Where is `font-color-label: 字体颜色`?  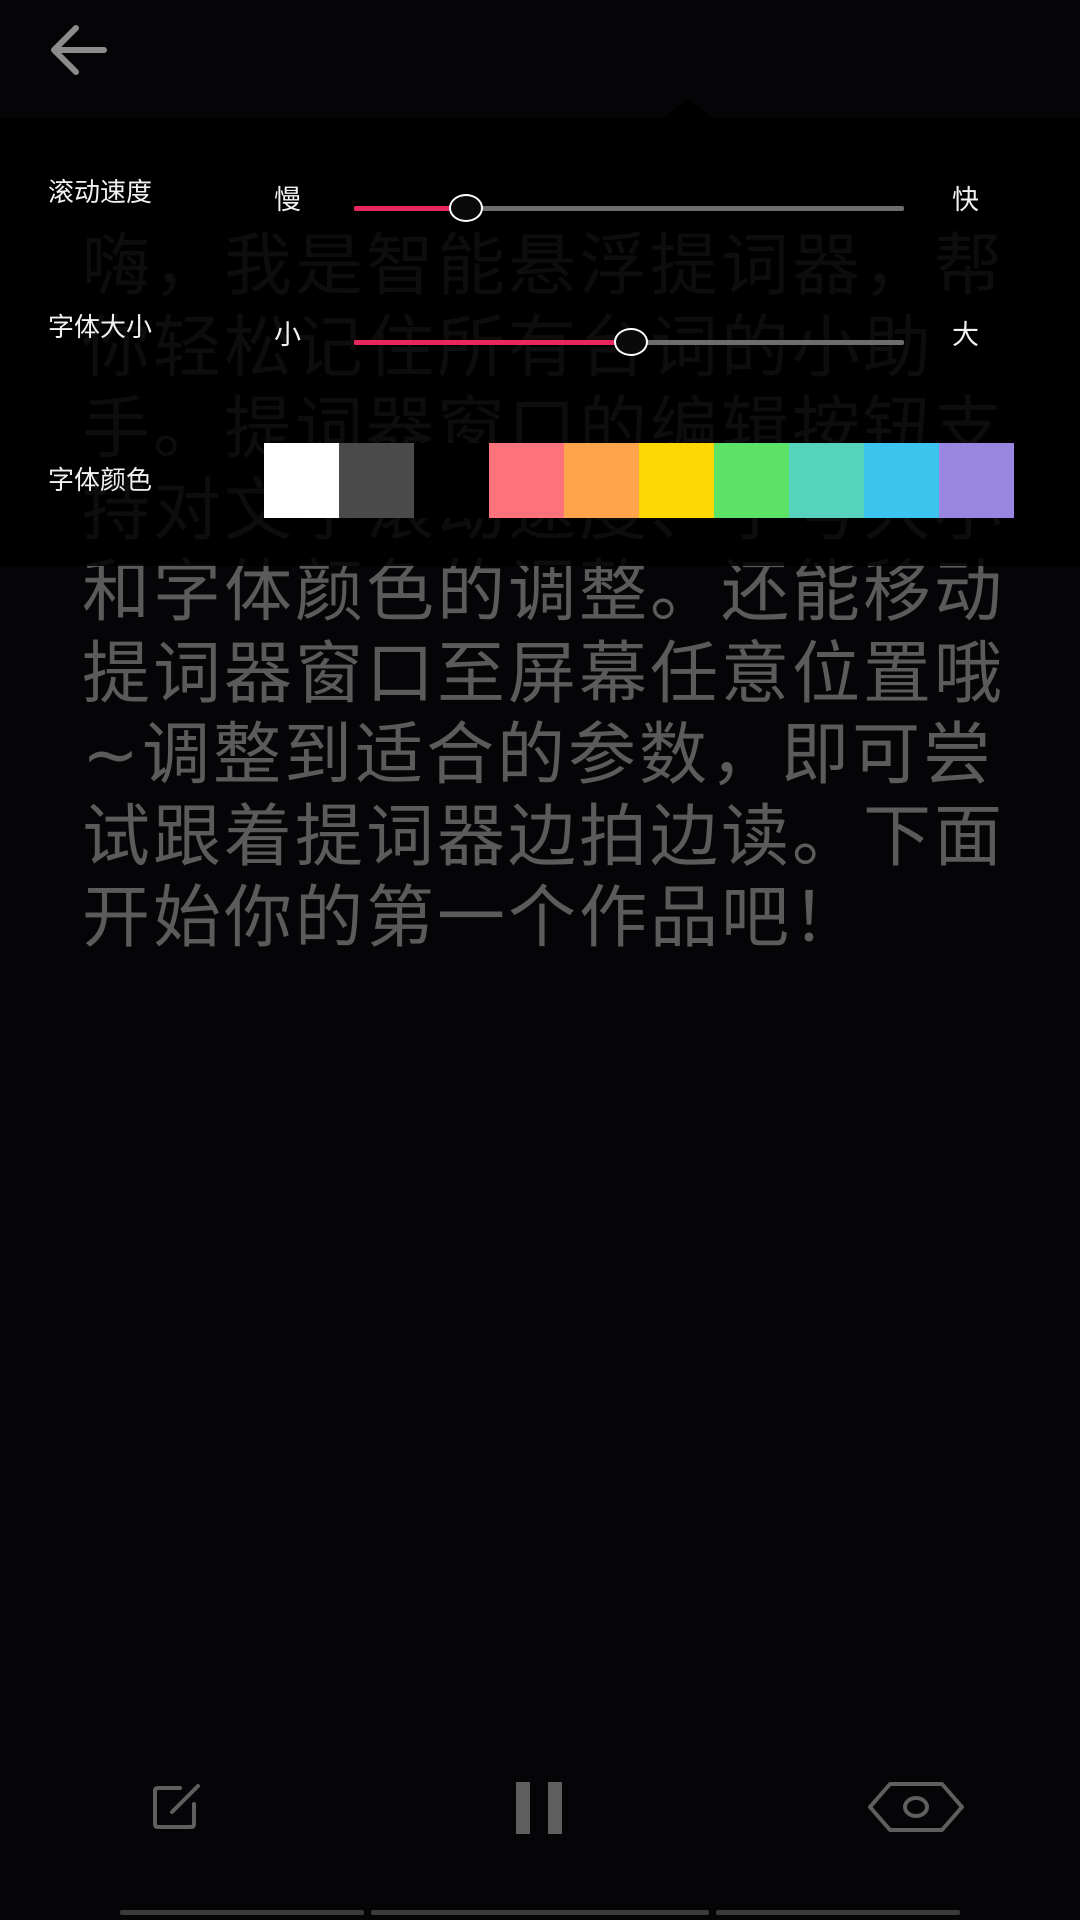
font-color-label: 字体颜色 is located at coordinates (100, 481).